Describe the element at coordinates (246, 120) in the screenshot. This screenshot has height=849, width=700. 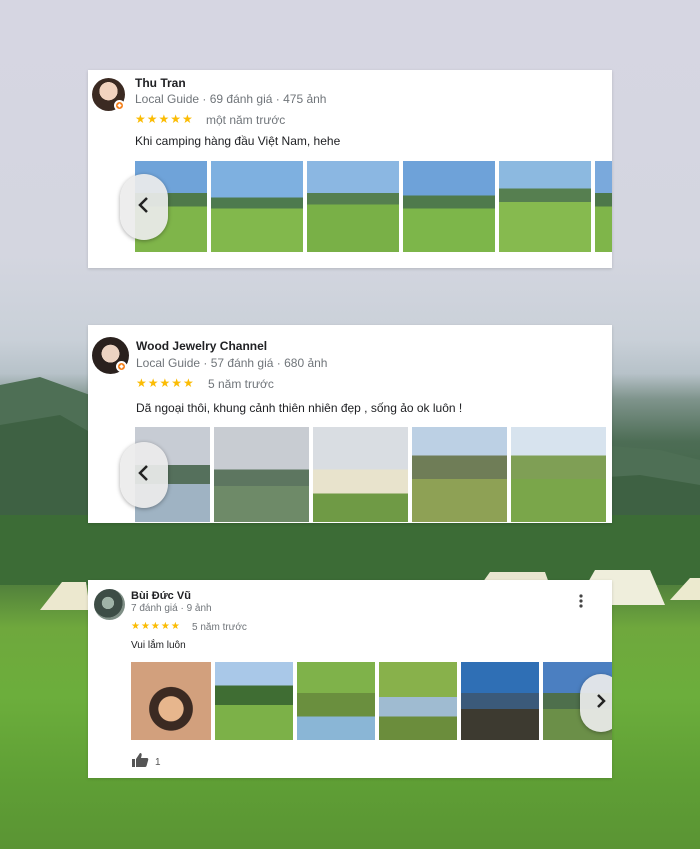
I see `review-time: một năm trước` at that location.